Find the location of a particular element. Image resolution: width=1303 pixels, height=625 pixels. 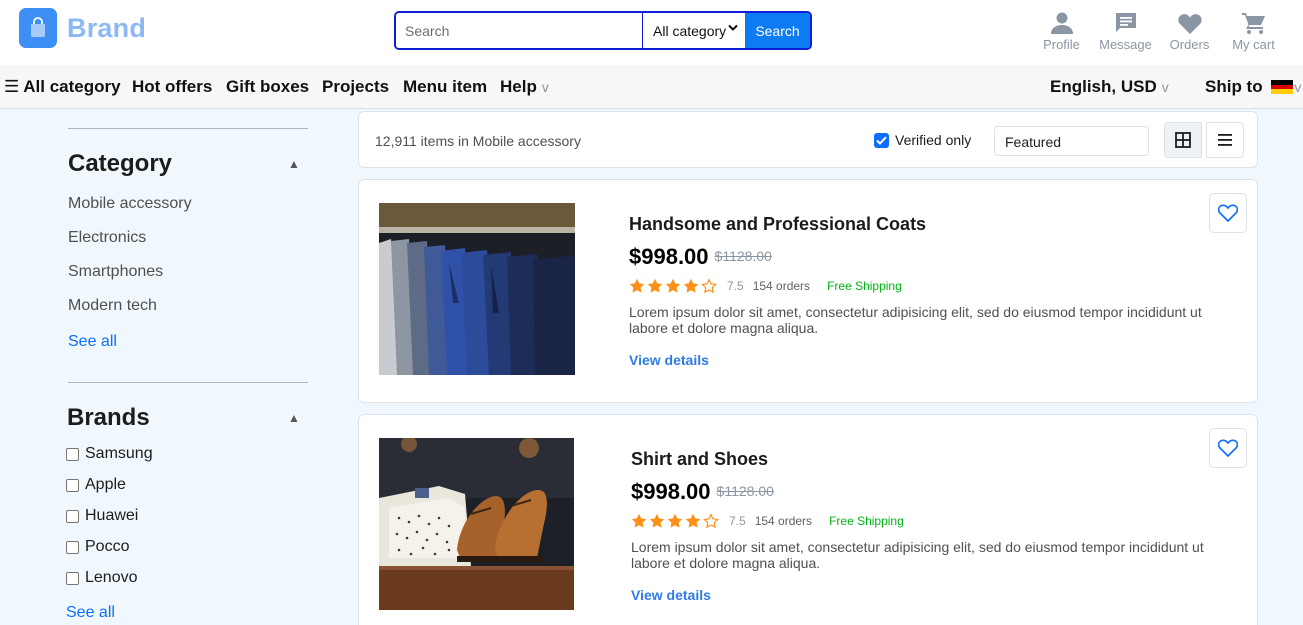

ship-to-selector: Ship to v is located at coordinates (1253, 87).